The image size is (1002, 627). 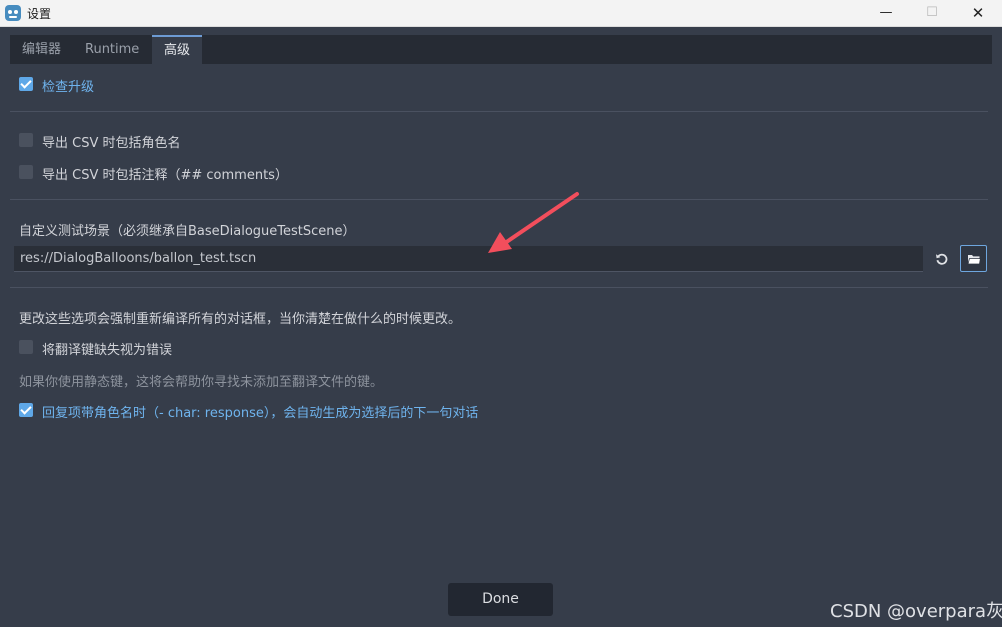 I want to click on custom-test-scene-label: 自定义测试场景（必须继承自BaseDialogueTestScene）, so click(x=187, y=231).